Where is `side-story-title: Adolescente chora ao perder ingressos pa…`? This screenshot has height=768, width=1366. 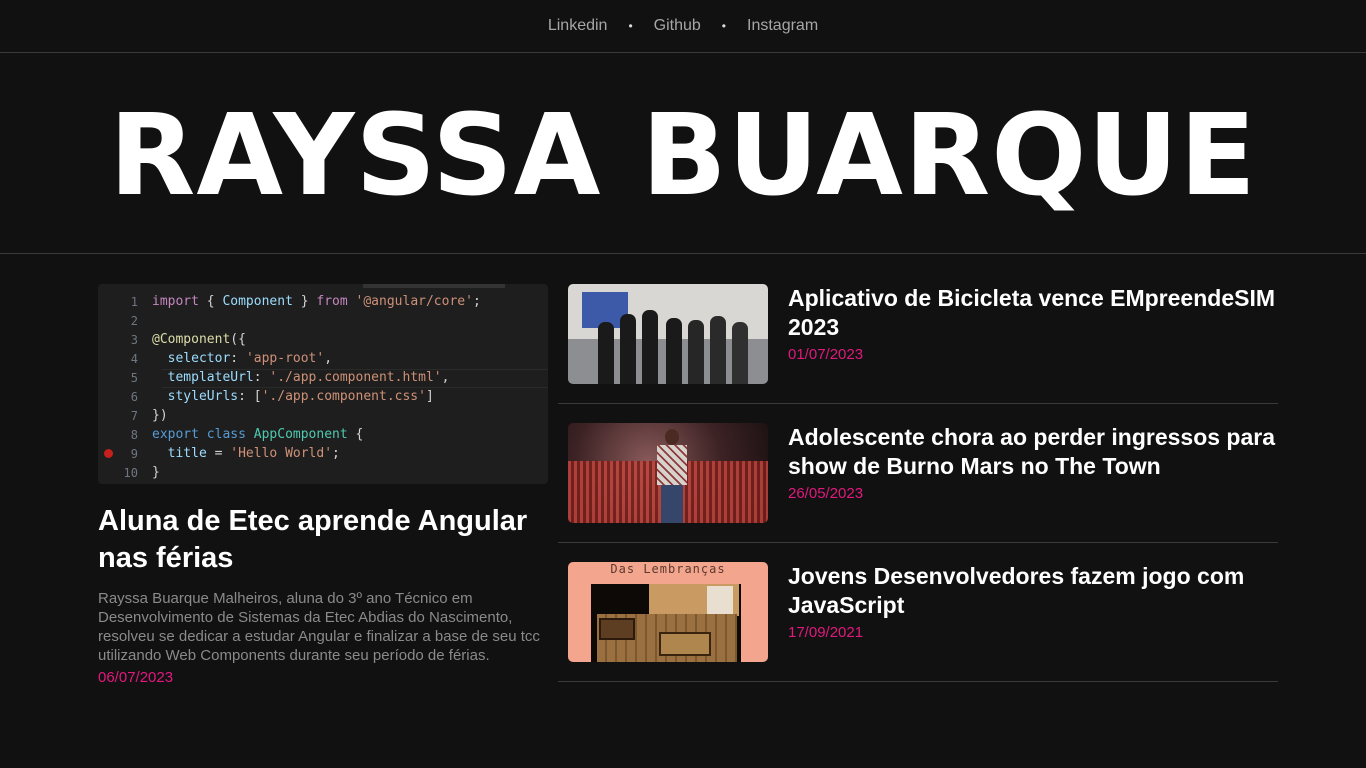 side-story-title: Adolescente chora ao perder ingressos pa… is located at coordinates (1033, 452).